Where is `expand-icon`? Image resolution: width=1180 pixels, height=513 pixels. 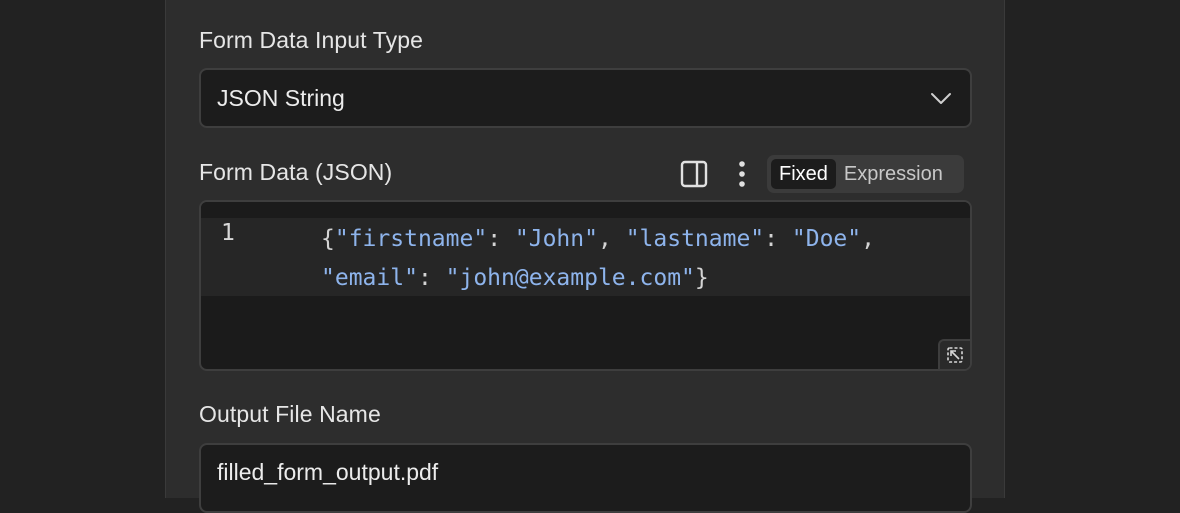 expand-icon is located at coordinates (954, 354).